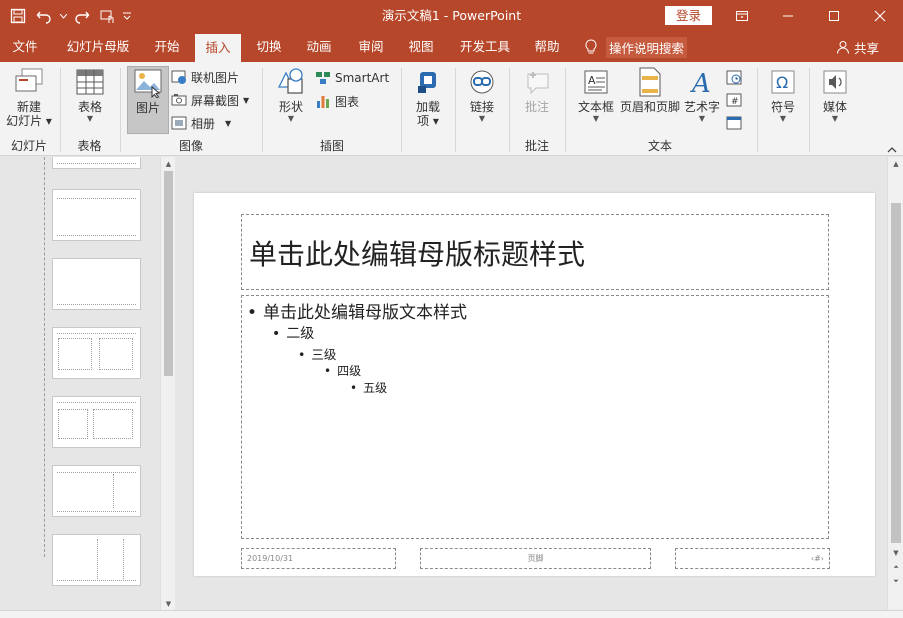 The height and width of the screenshot is (618, 903). I want to click on close-icon, so click(880, 16).